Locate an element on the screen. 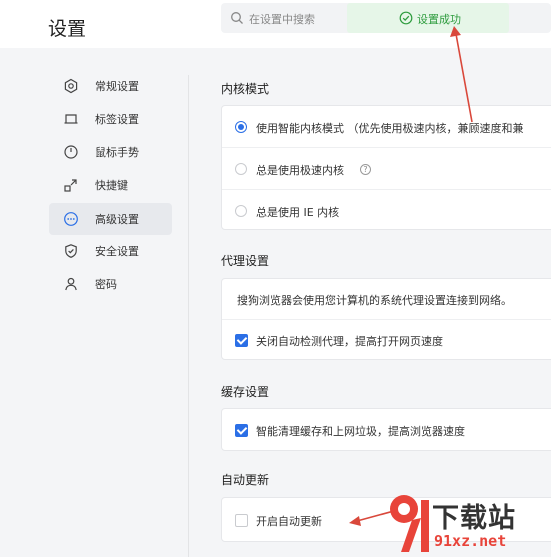 The width and height of the screenshot is (551, 557). sidebar-item-advanced: 高级设置 is located at coordinates (110, 219).